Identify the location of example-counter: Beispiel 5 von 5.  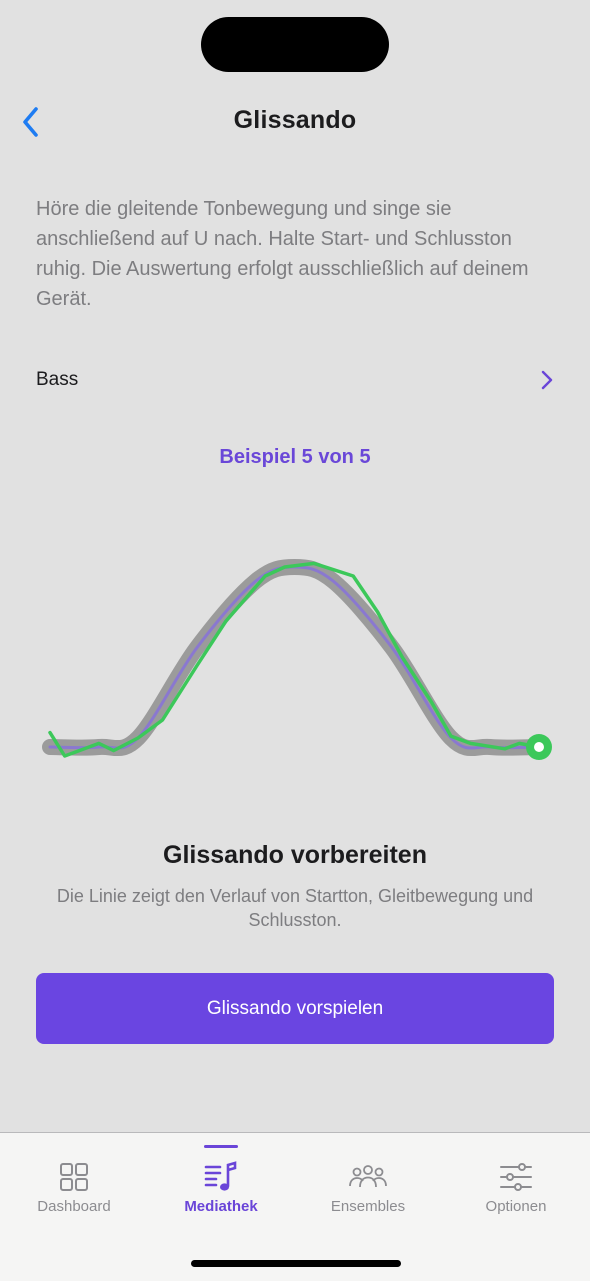
(295, 457).